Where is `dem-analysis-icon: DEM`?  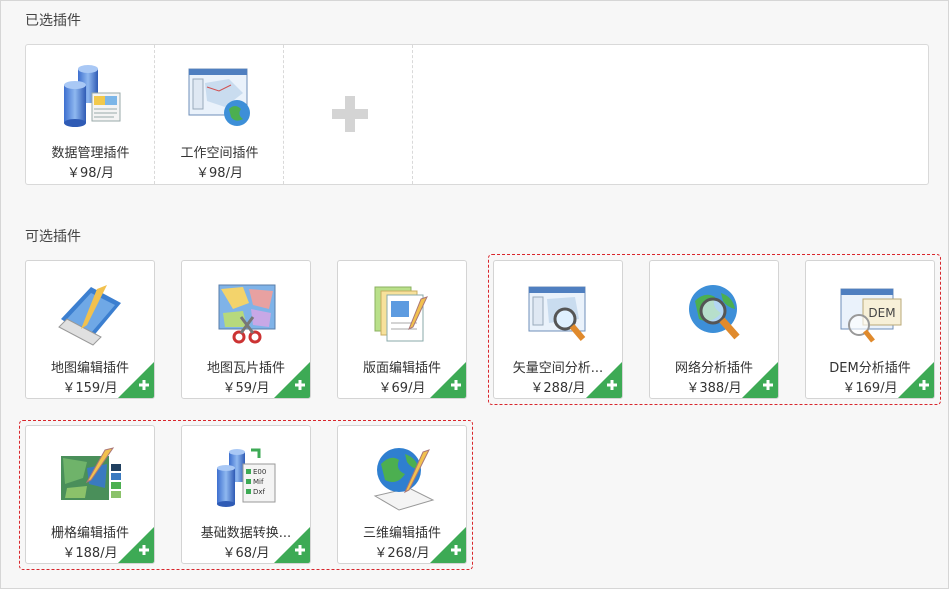 dem-analysis-icon: DEM is located at coordinates (871, 315).